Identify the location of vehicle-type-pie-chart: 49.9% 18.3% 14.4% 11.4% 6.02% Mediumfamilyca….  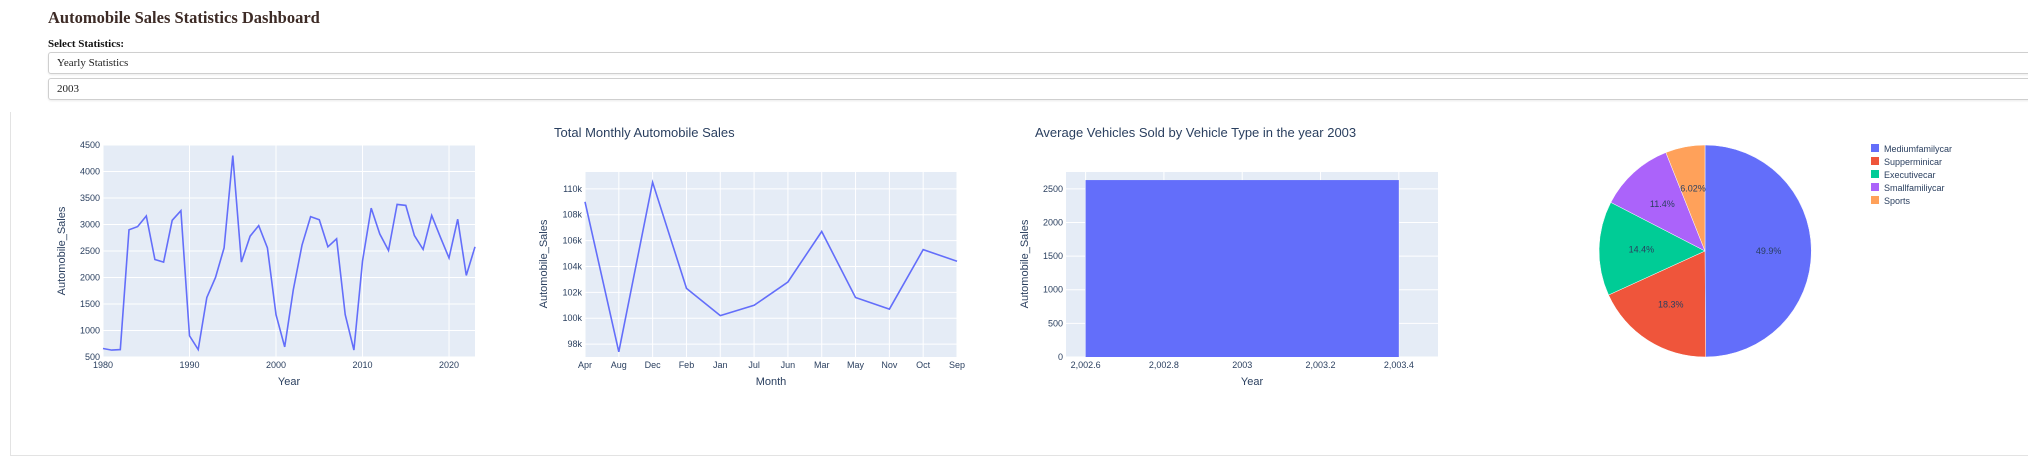
(1775, 251).